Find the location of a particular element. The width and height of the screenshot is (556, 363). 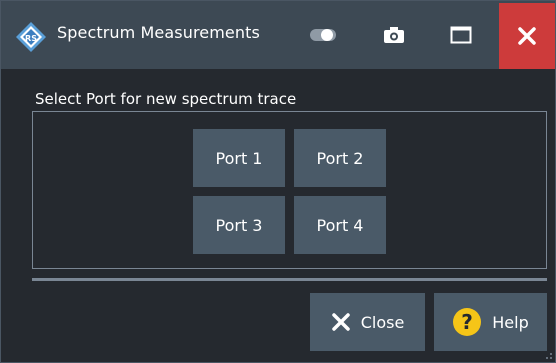

close-button: Close is located at coordinates (367, 322).